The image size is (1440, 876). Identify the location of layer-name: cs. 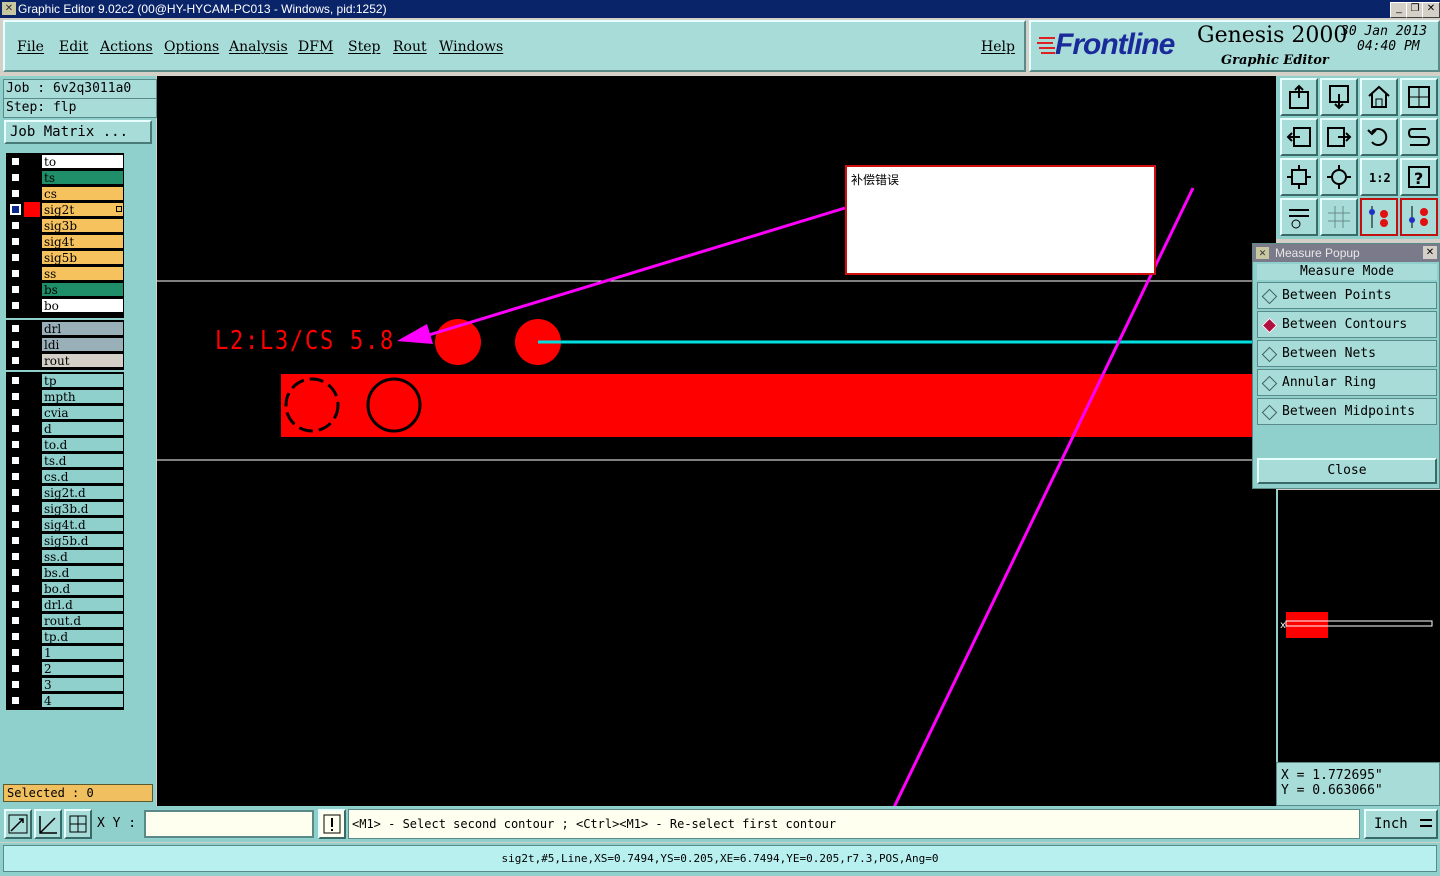
(82, 193).